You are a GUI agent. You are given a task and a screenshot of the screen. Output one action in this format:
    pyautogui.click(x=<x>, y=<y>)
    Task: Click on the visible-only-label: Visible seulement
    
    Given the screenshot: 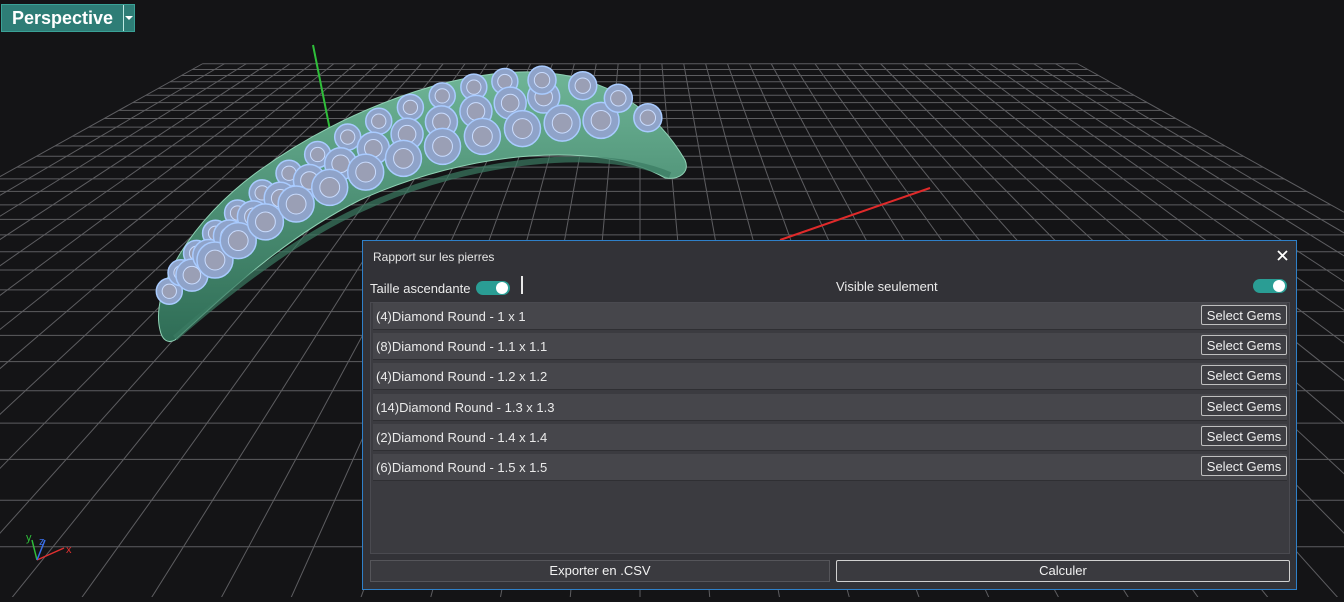 What is the action you would take?
    pyautogui.click(x=887, y=286)
    